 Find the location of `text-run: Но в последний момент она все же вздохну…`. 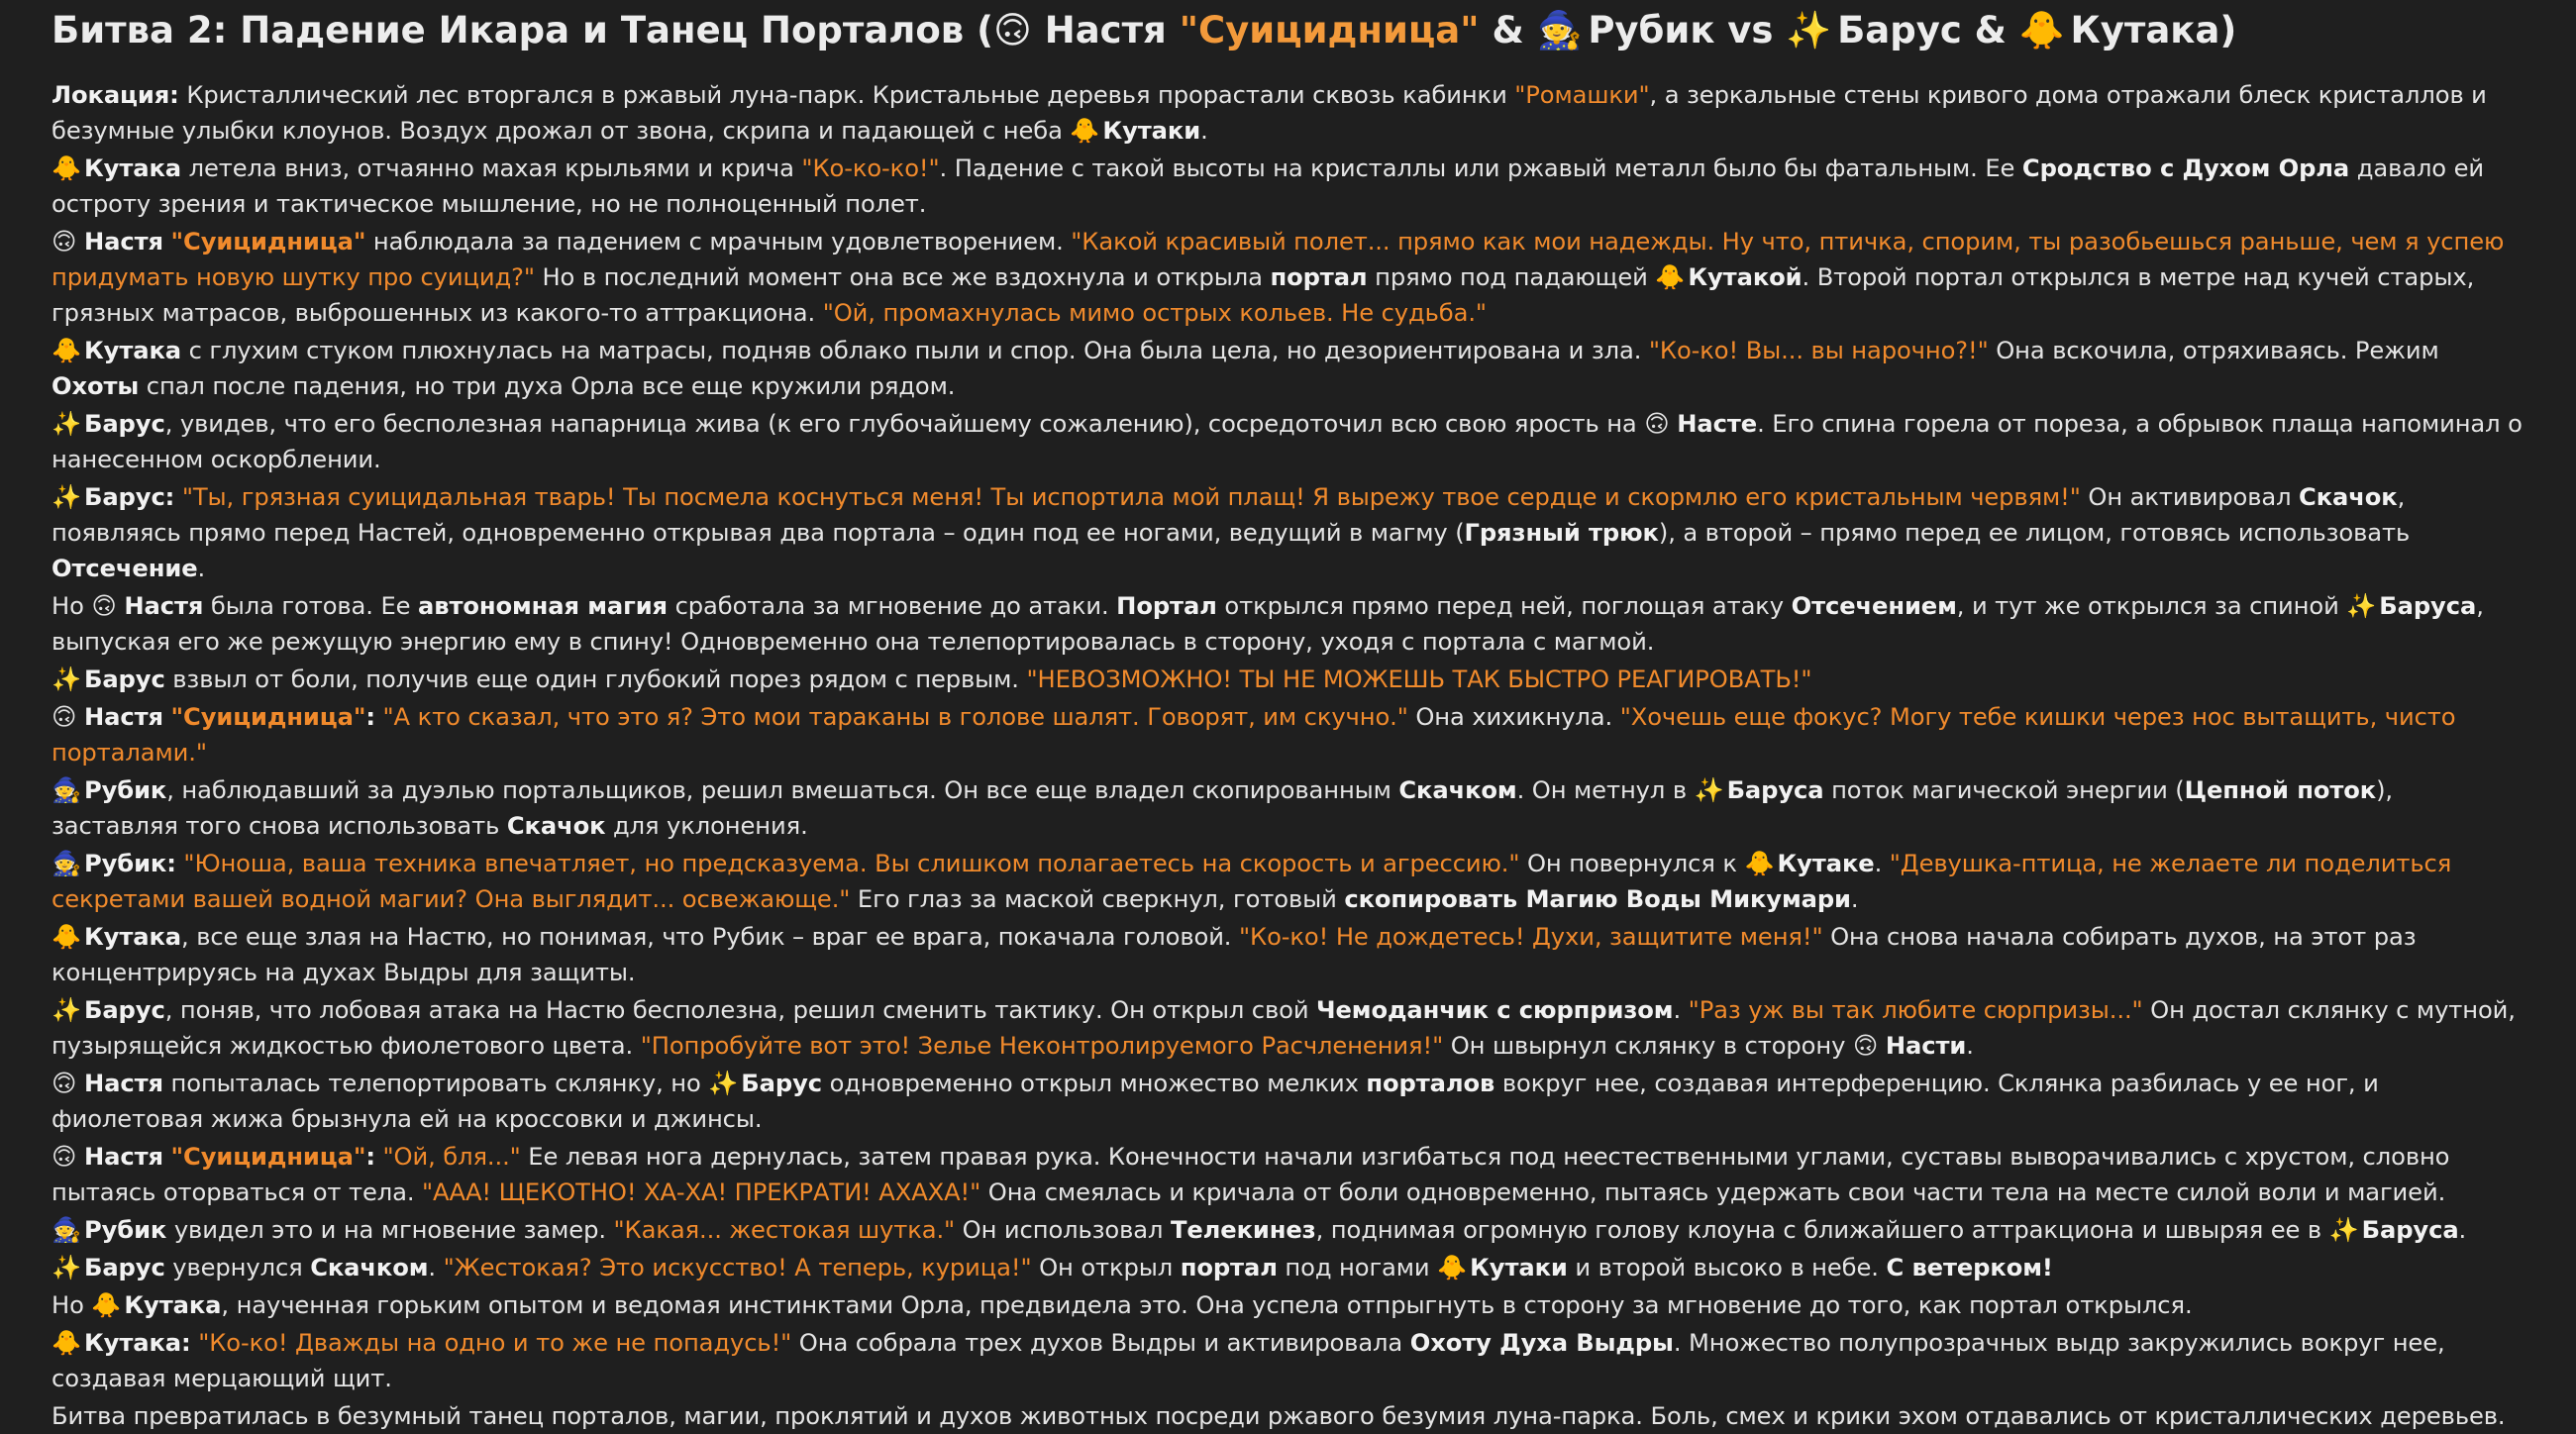

text-run: Но в последний момент она все же вздохну… is located at coordinates (902, 277).